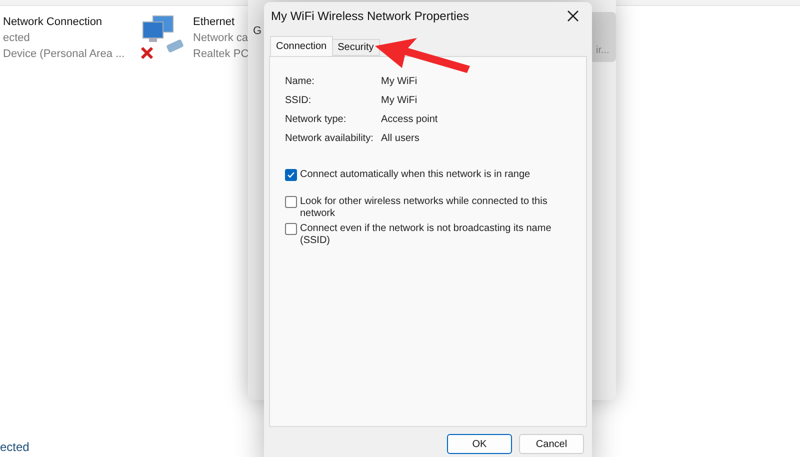  Describe the element at coordinates (409, 119) in the screenshot. I see `field-value: Access point` at that location.